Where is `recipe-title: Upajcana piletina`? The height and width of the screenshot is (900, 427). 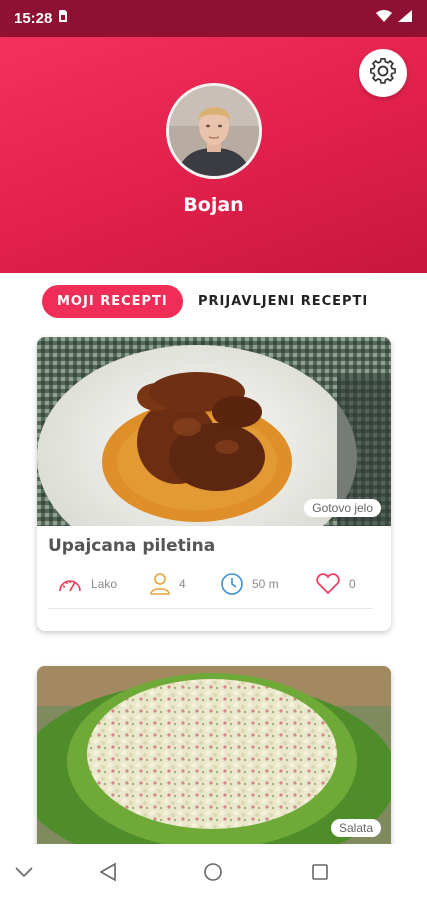
recipe-title: Upajcana piletina is located at coordinates (132, 546).